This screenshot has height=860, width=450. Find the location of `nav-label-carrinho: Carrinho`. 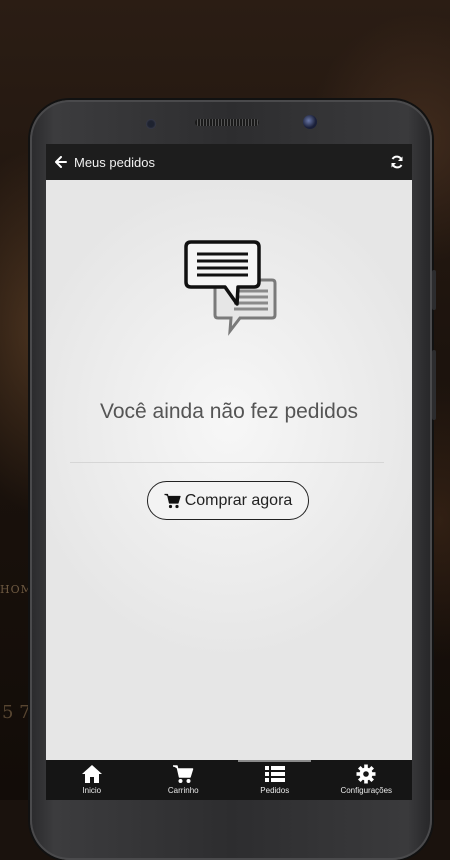

nav-label-carrinho: Carrinho is located at coordinates (183, 790).